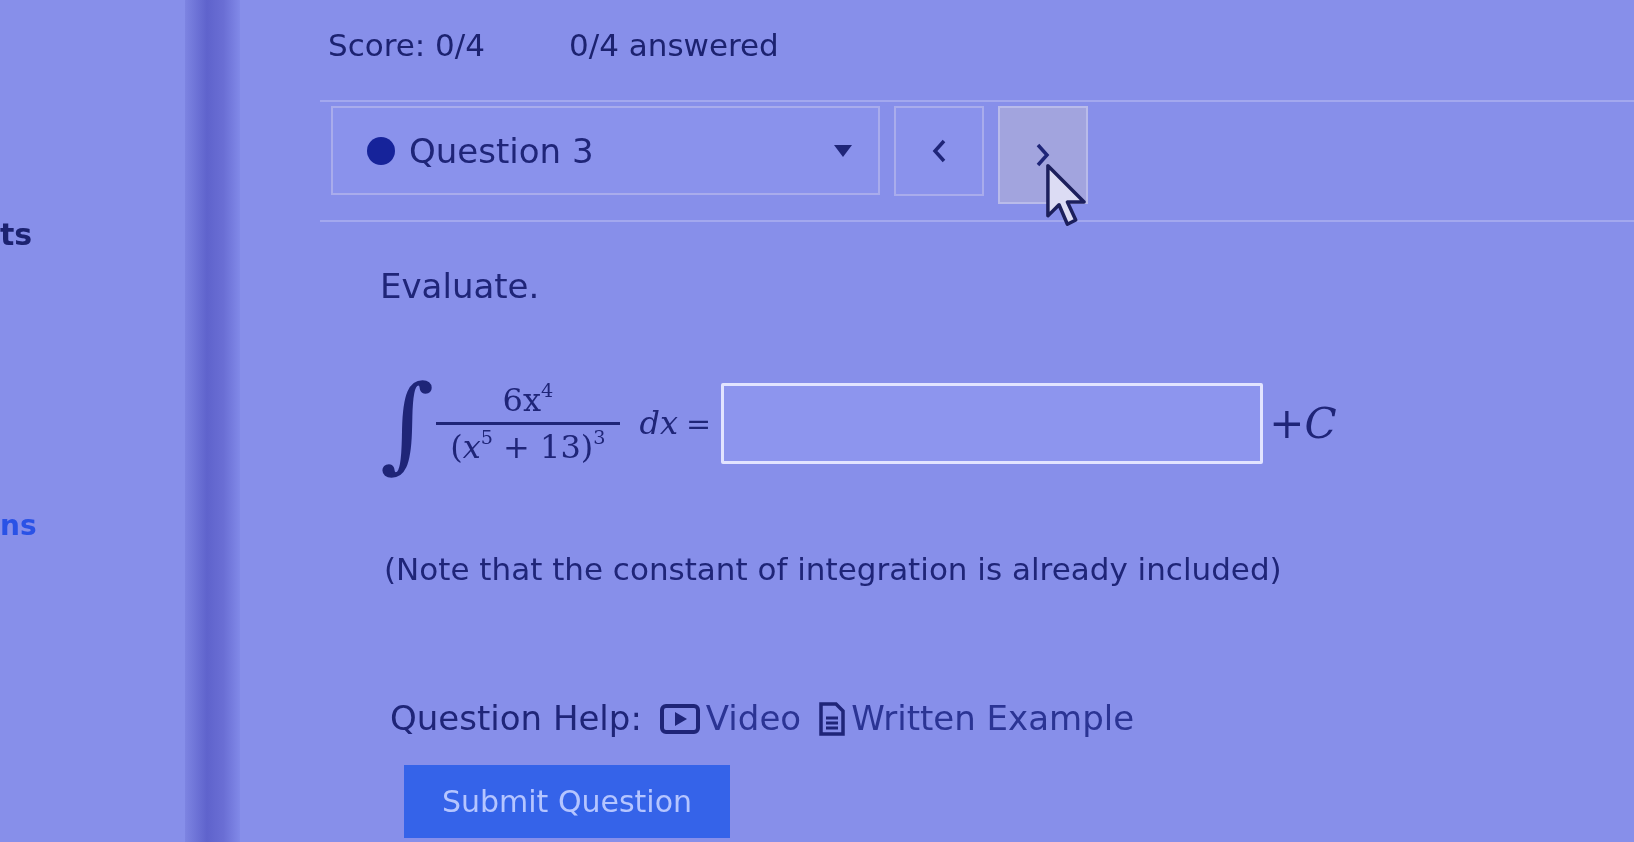  What do you see at coordinates (381, 150) in the screenshot?
I see `status-dot-icon` at bounding box center [381, 150].